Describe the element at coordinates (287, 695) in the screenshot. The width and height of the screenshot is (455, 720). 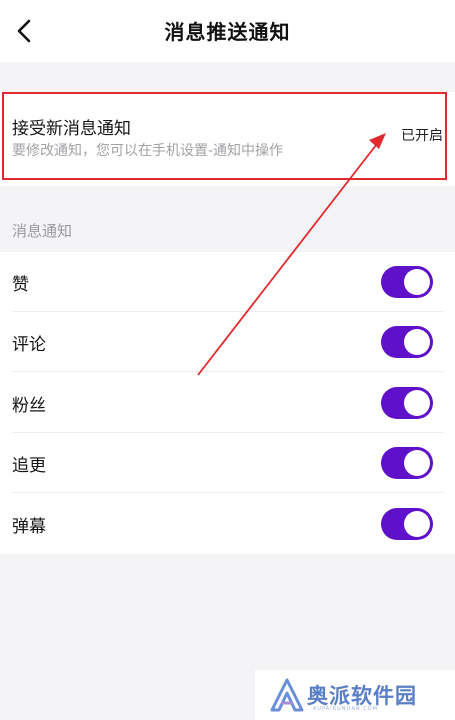
I see `watermark-logo-icon` at that location.